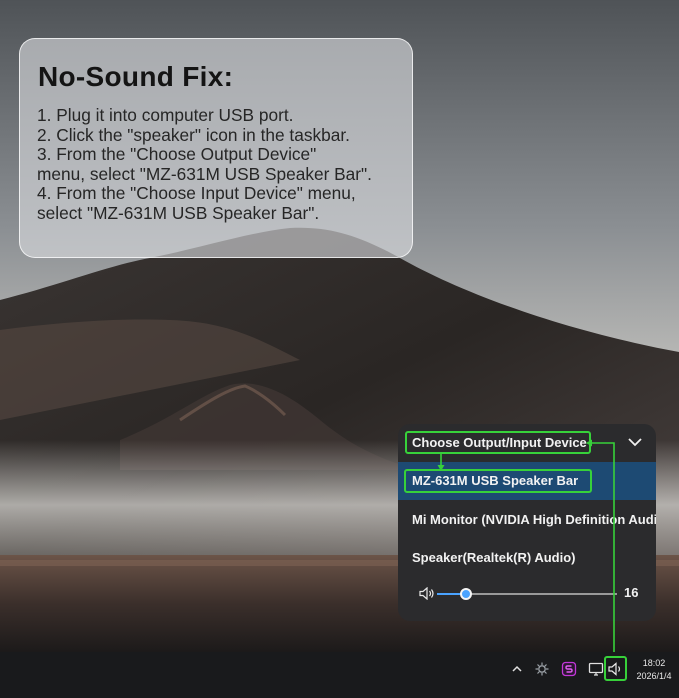 The width and height of the screenshot is (679, 698). I want to click on network-icon, so click(542, 669).